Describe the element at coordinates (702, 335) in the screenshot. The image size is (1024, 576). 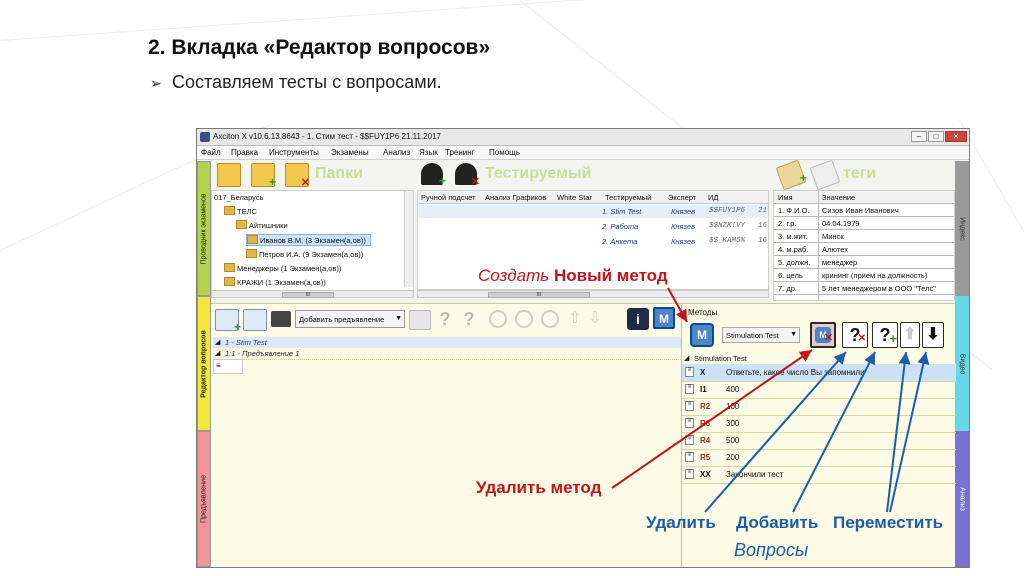
I see `method-new-icon: M` at that location.